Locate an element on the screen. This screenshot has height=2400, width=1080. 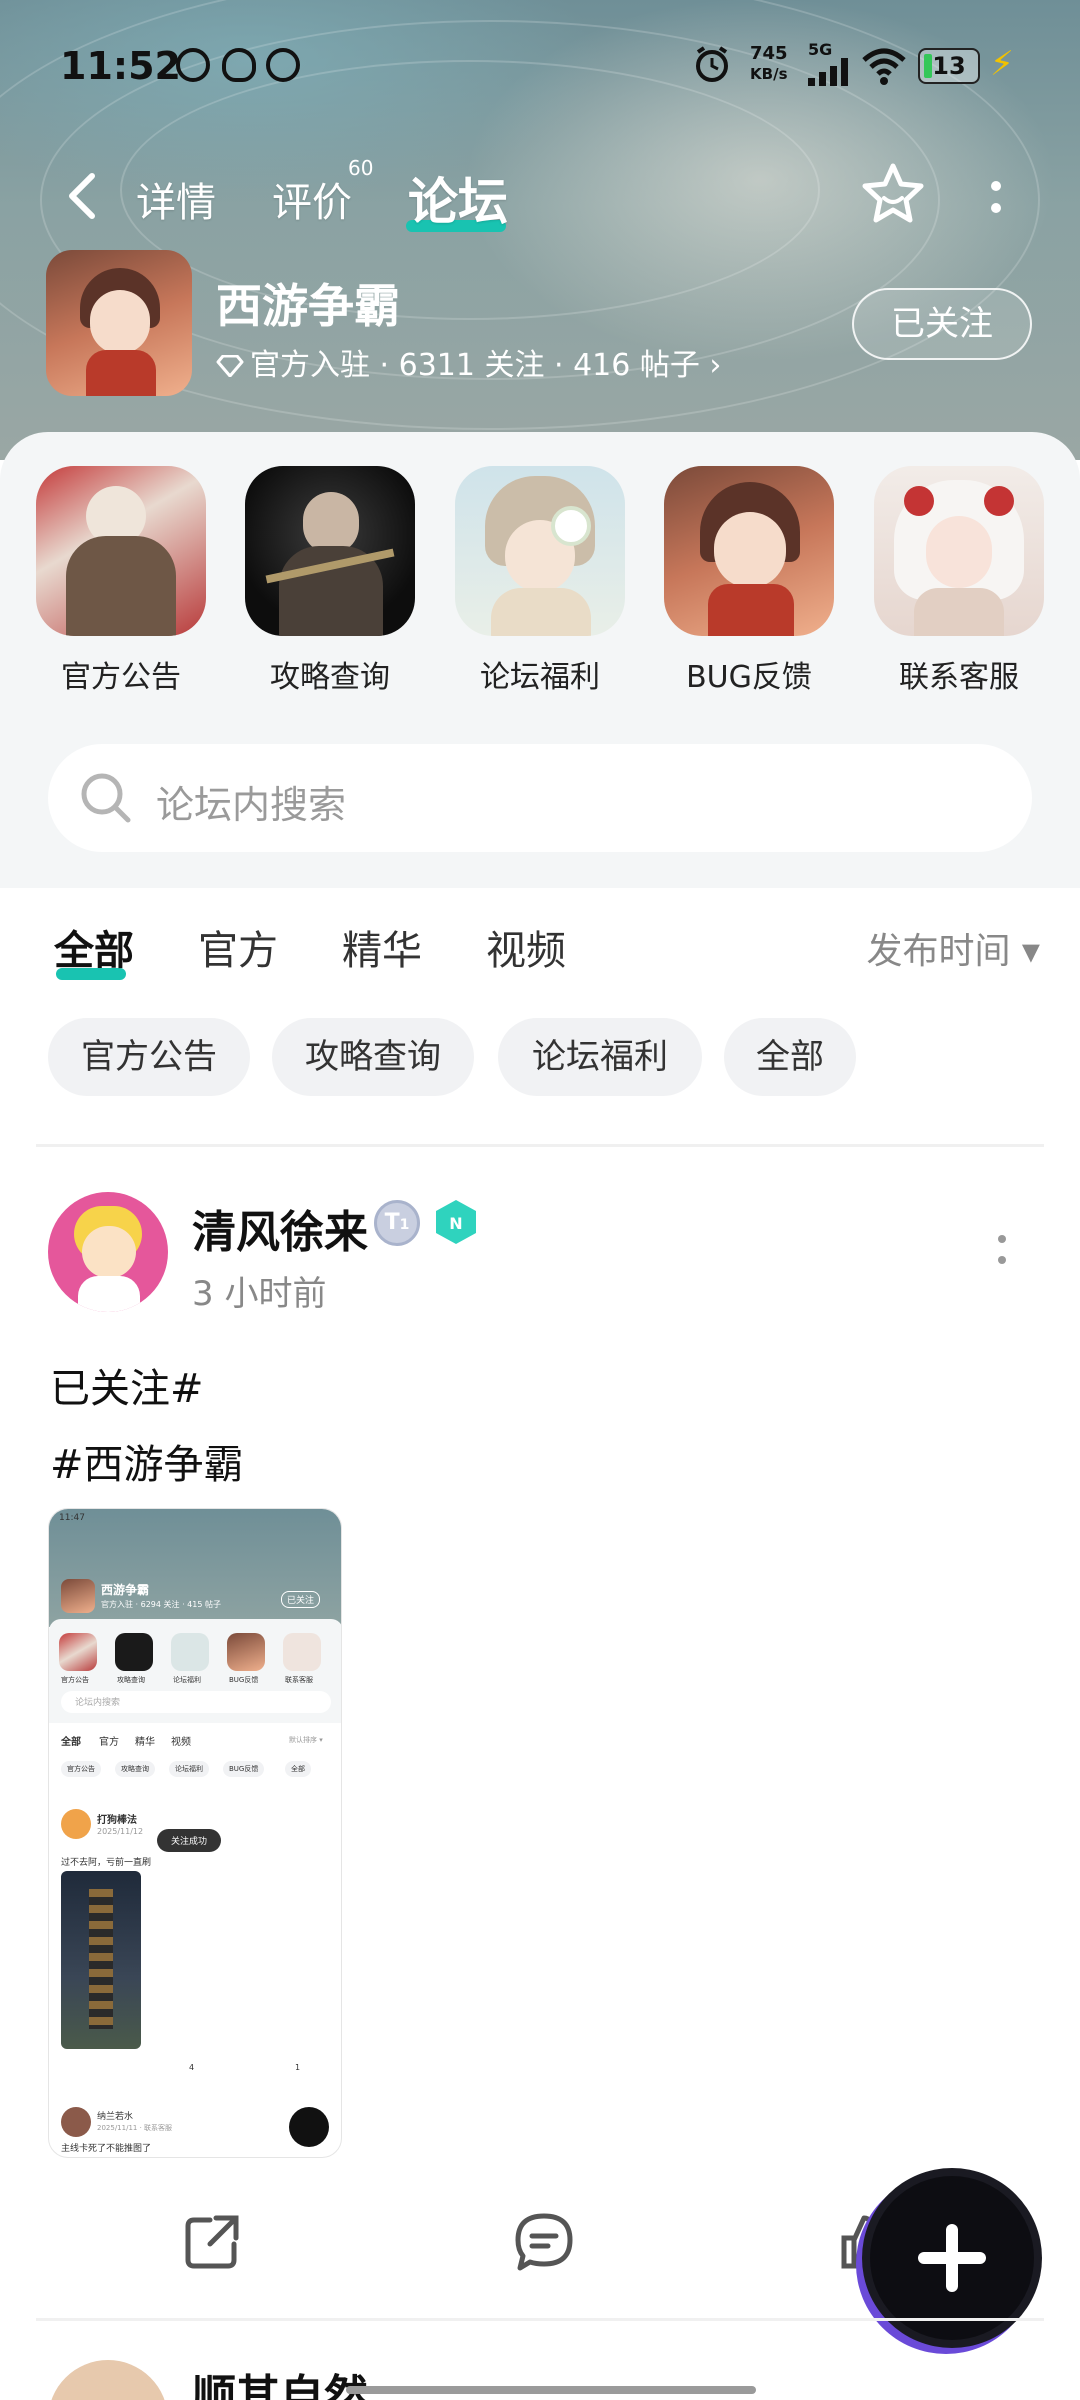
post-filter-tabs: 全部 官方 精华 视频 发布时间 ▾ is located at coordinates (540, 948).